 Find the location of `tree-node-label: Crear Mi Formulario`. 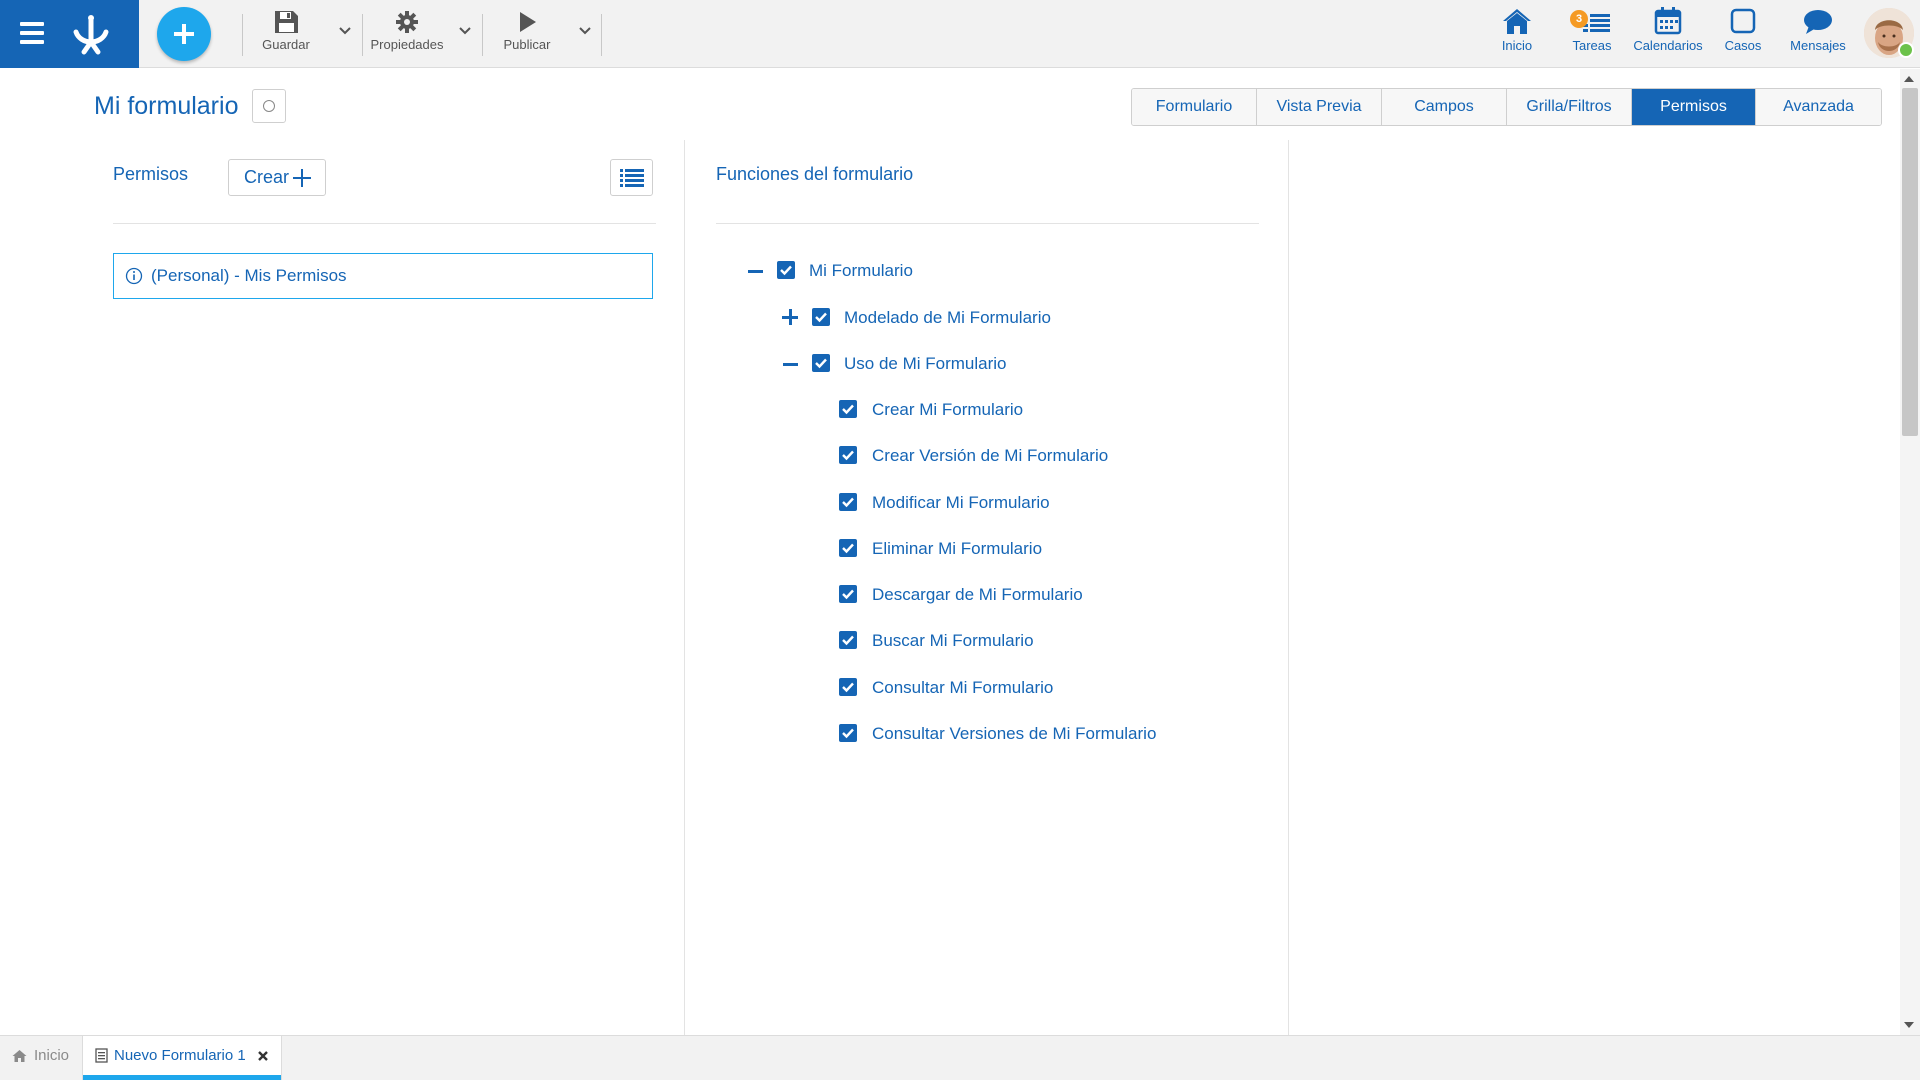

tree-node-label: Crear Mi Formulario is located at coordinates (948, 409).